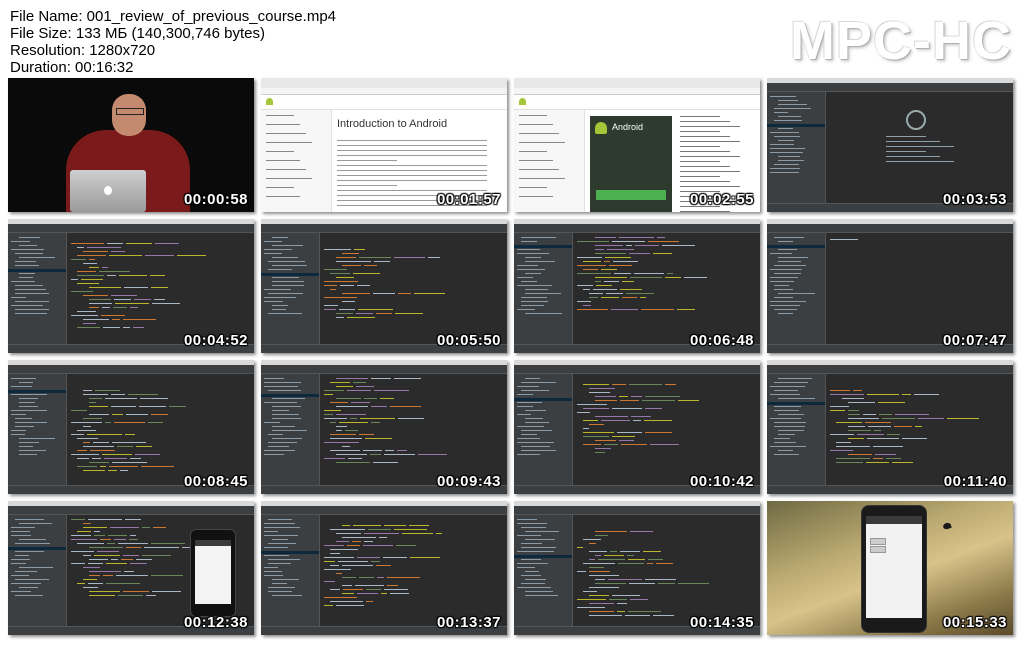  Describe the element at coordinates (468, 199) in the screenshot. I see `thumbnail-timestamp: 00:01:57` at that location.